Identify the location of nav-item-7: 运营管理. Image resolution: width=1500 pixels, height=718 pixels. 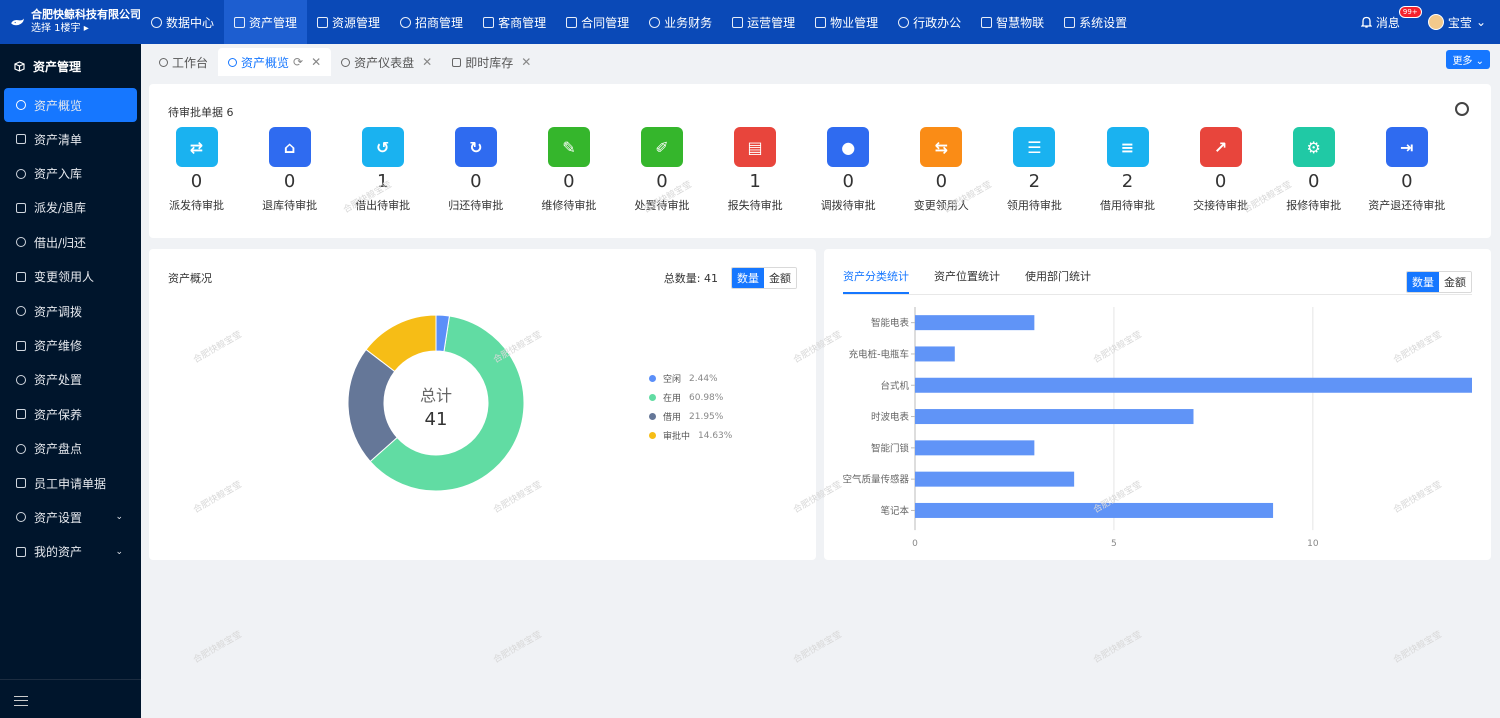
(763, 22).